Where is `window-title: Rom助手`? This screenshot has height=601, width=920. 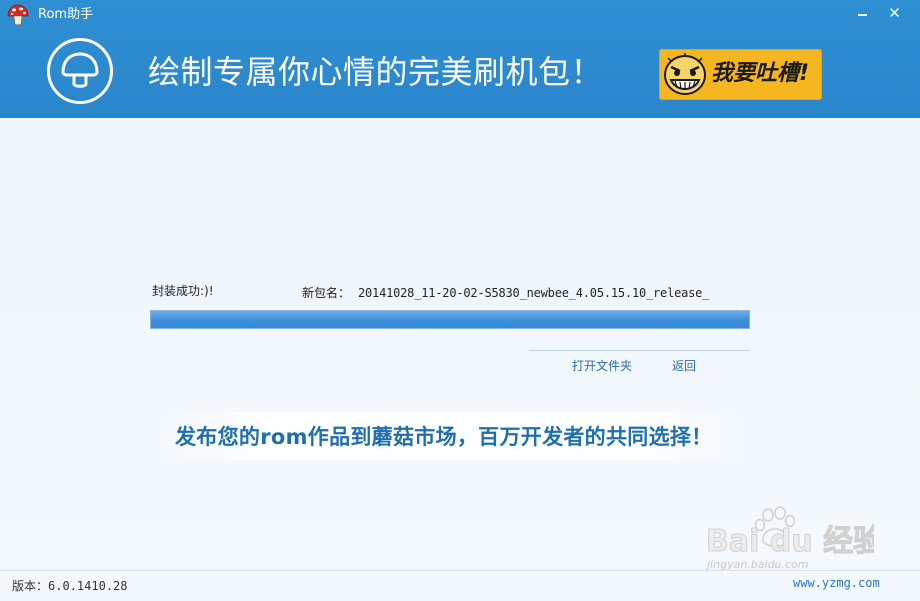
window-title: Rom助手 is located at coordinates (66, 14).